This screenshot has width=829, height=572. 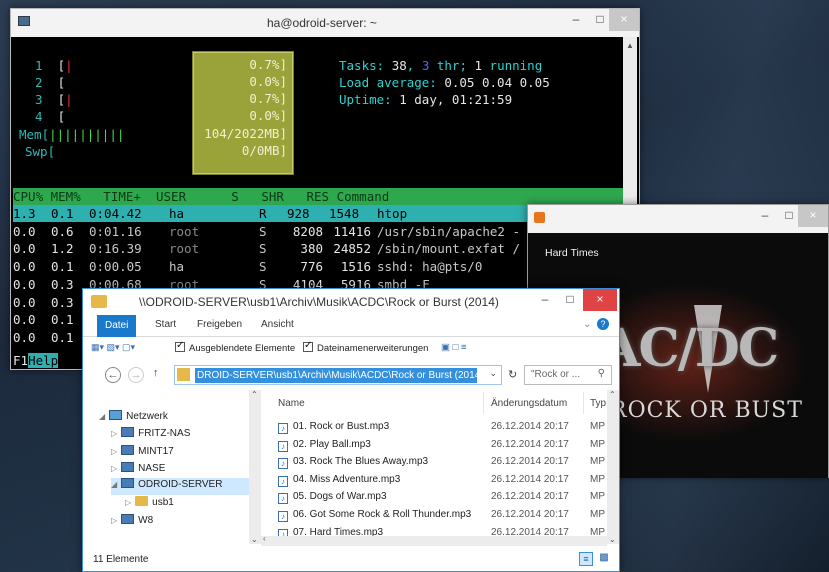 I want to click on nav-item: ◢ Netzwerk, so click(x=133, y=416).